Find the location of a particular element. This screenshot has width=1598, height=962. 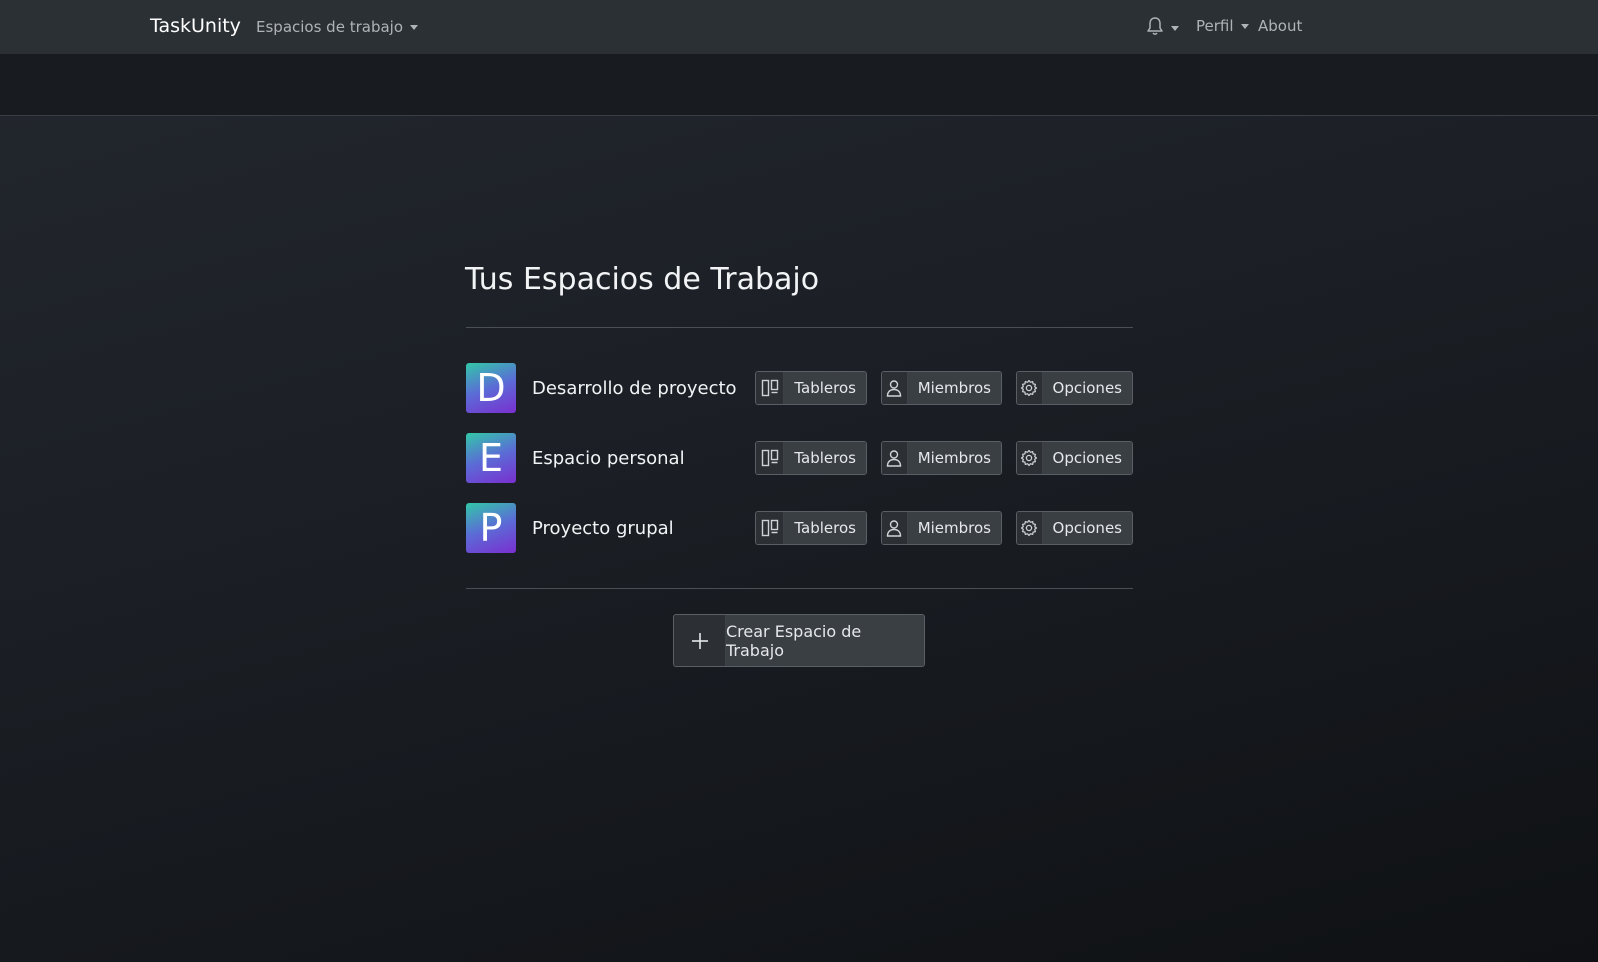

workspaces-dropdown-label: Espacios de trabajo is located at coordinates (329, 27).